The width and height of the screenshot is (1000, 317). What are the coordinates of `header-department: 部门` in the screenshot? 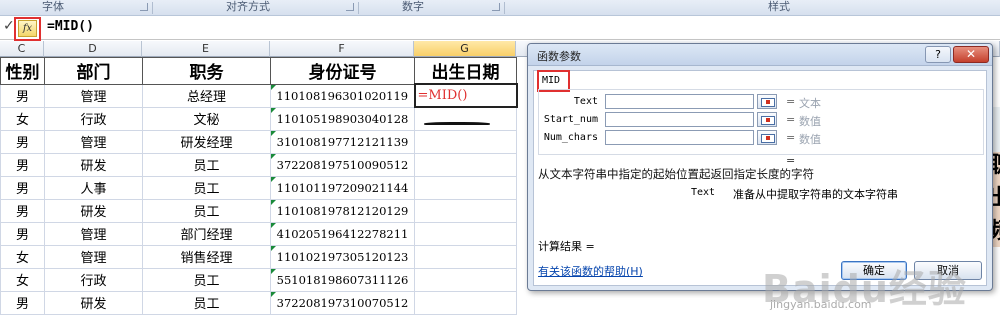 It's located at (93, 71).